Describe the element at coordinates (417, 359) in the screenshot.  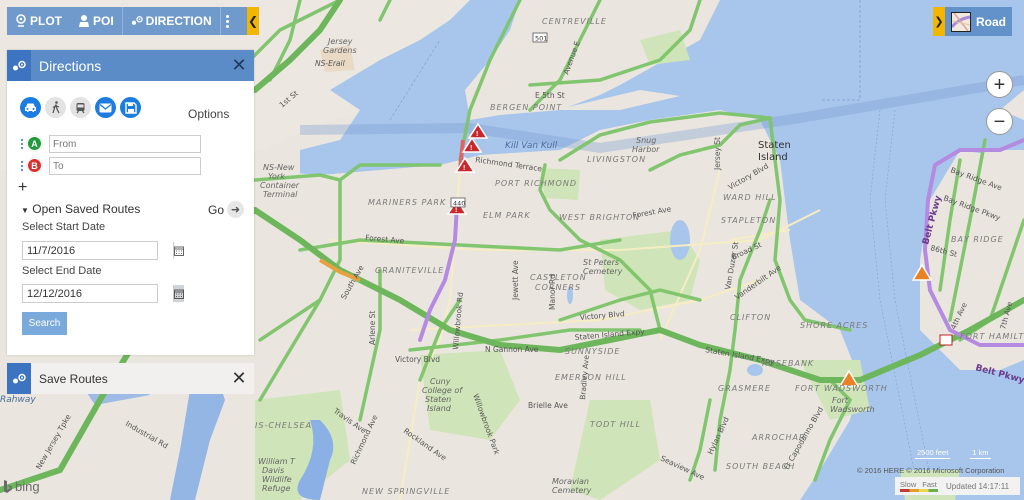
I see `svg-text: Victory Blvd` at that location.